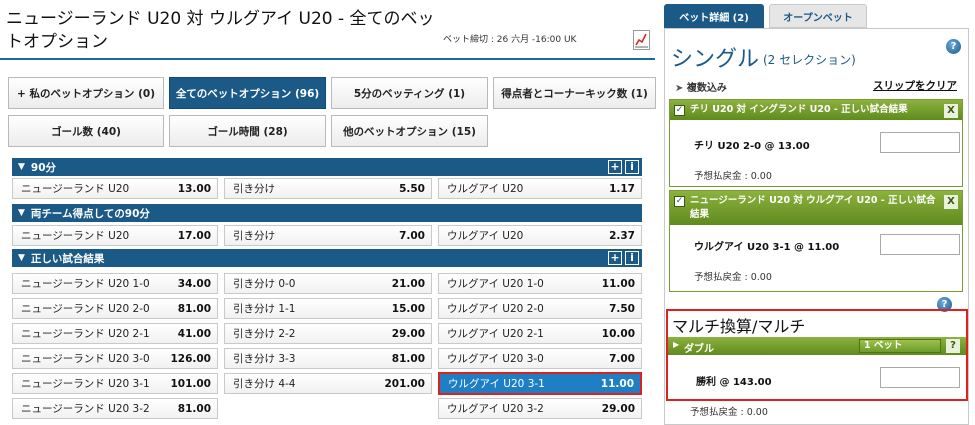 Image resolution: width=975 pixels, height=425 pixels. I want to click on selection-header: ✓ ニュージーランド U20 対 ウルグアイ U20 - 正しい試合結果 X, so click(816, 208).